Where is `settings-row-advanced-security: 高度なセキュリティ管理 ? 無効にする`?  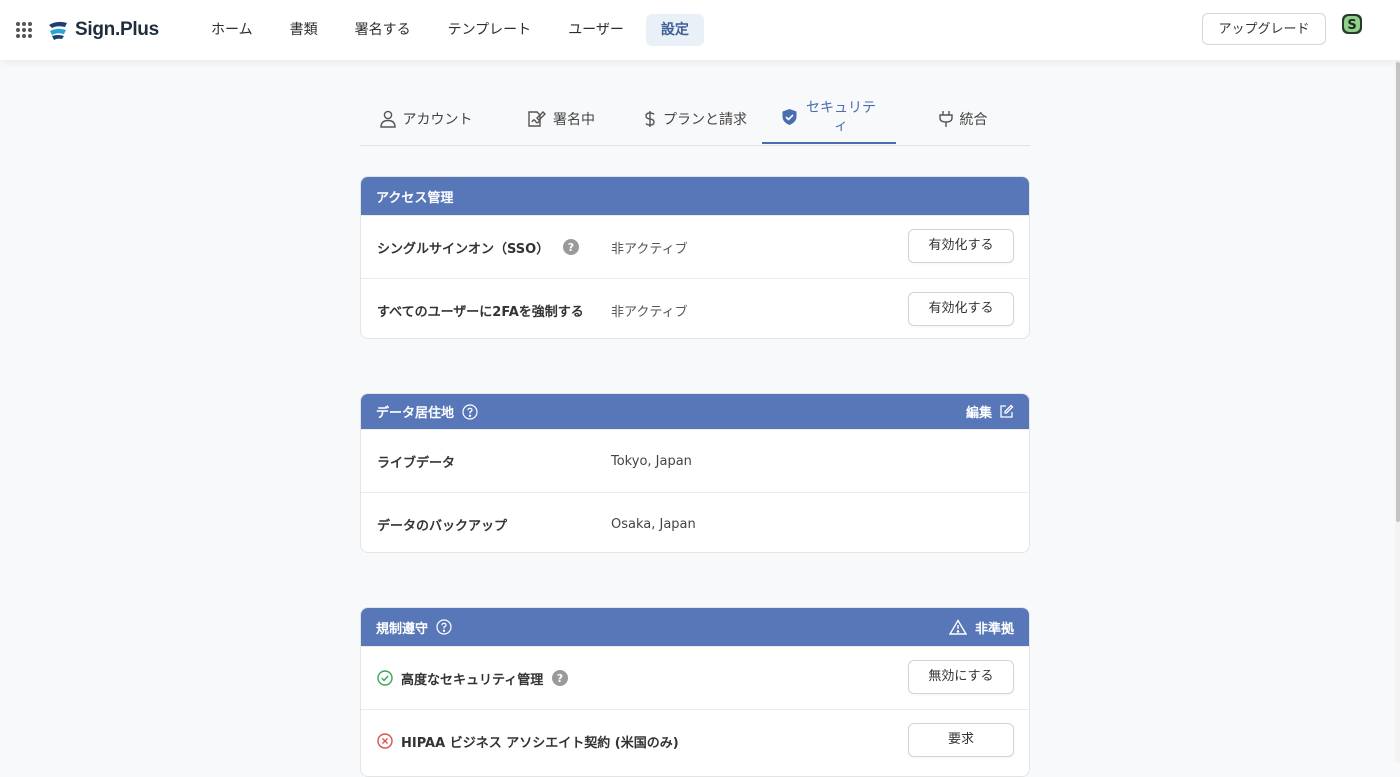 settings-row-advanced-security: 高度なセキュリティ管理 ? 無効にする is located at coordinates (695, 677).